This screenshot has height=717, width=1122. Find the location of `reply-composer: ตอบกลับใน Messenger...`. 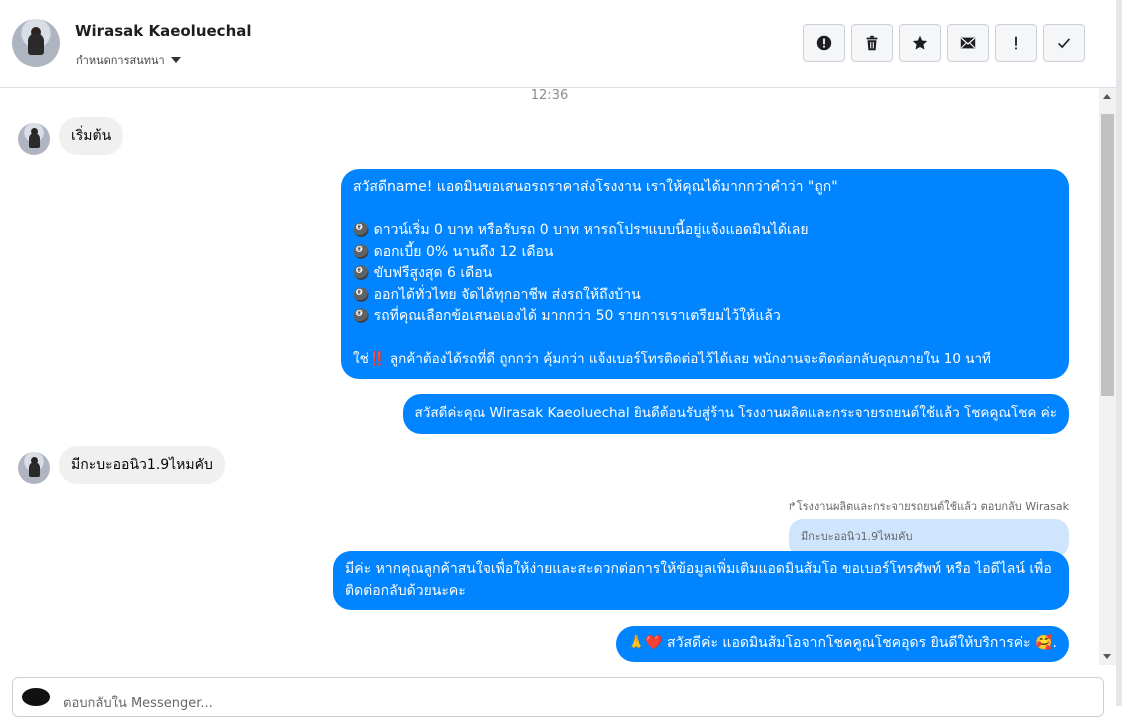

reply-composer: ตอบกลับใน Messenger... is located at coordinates (558, 697).